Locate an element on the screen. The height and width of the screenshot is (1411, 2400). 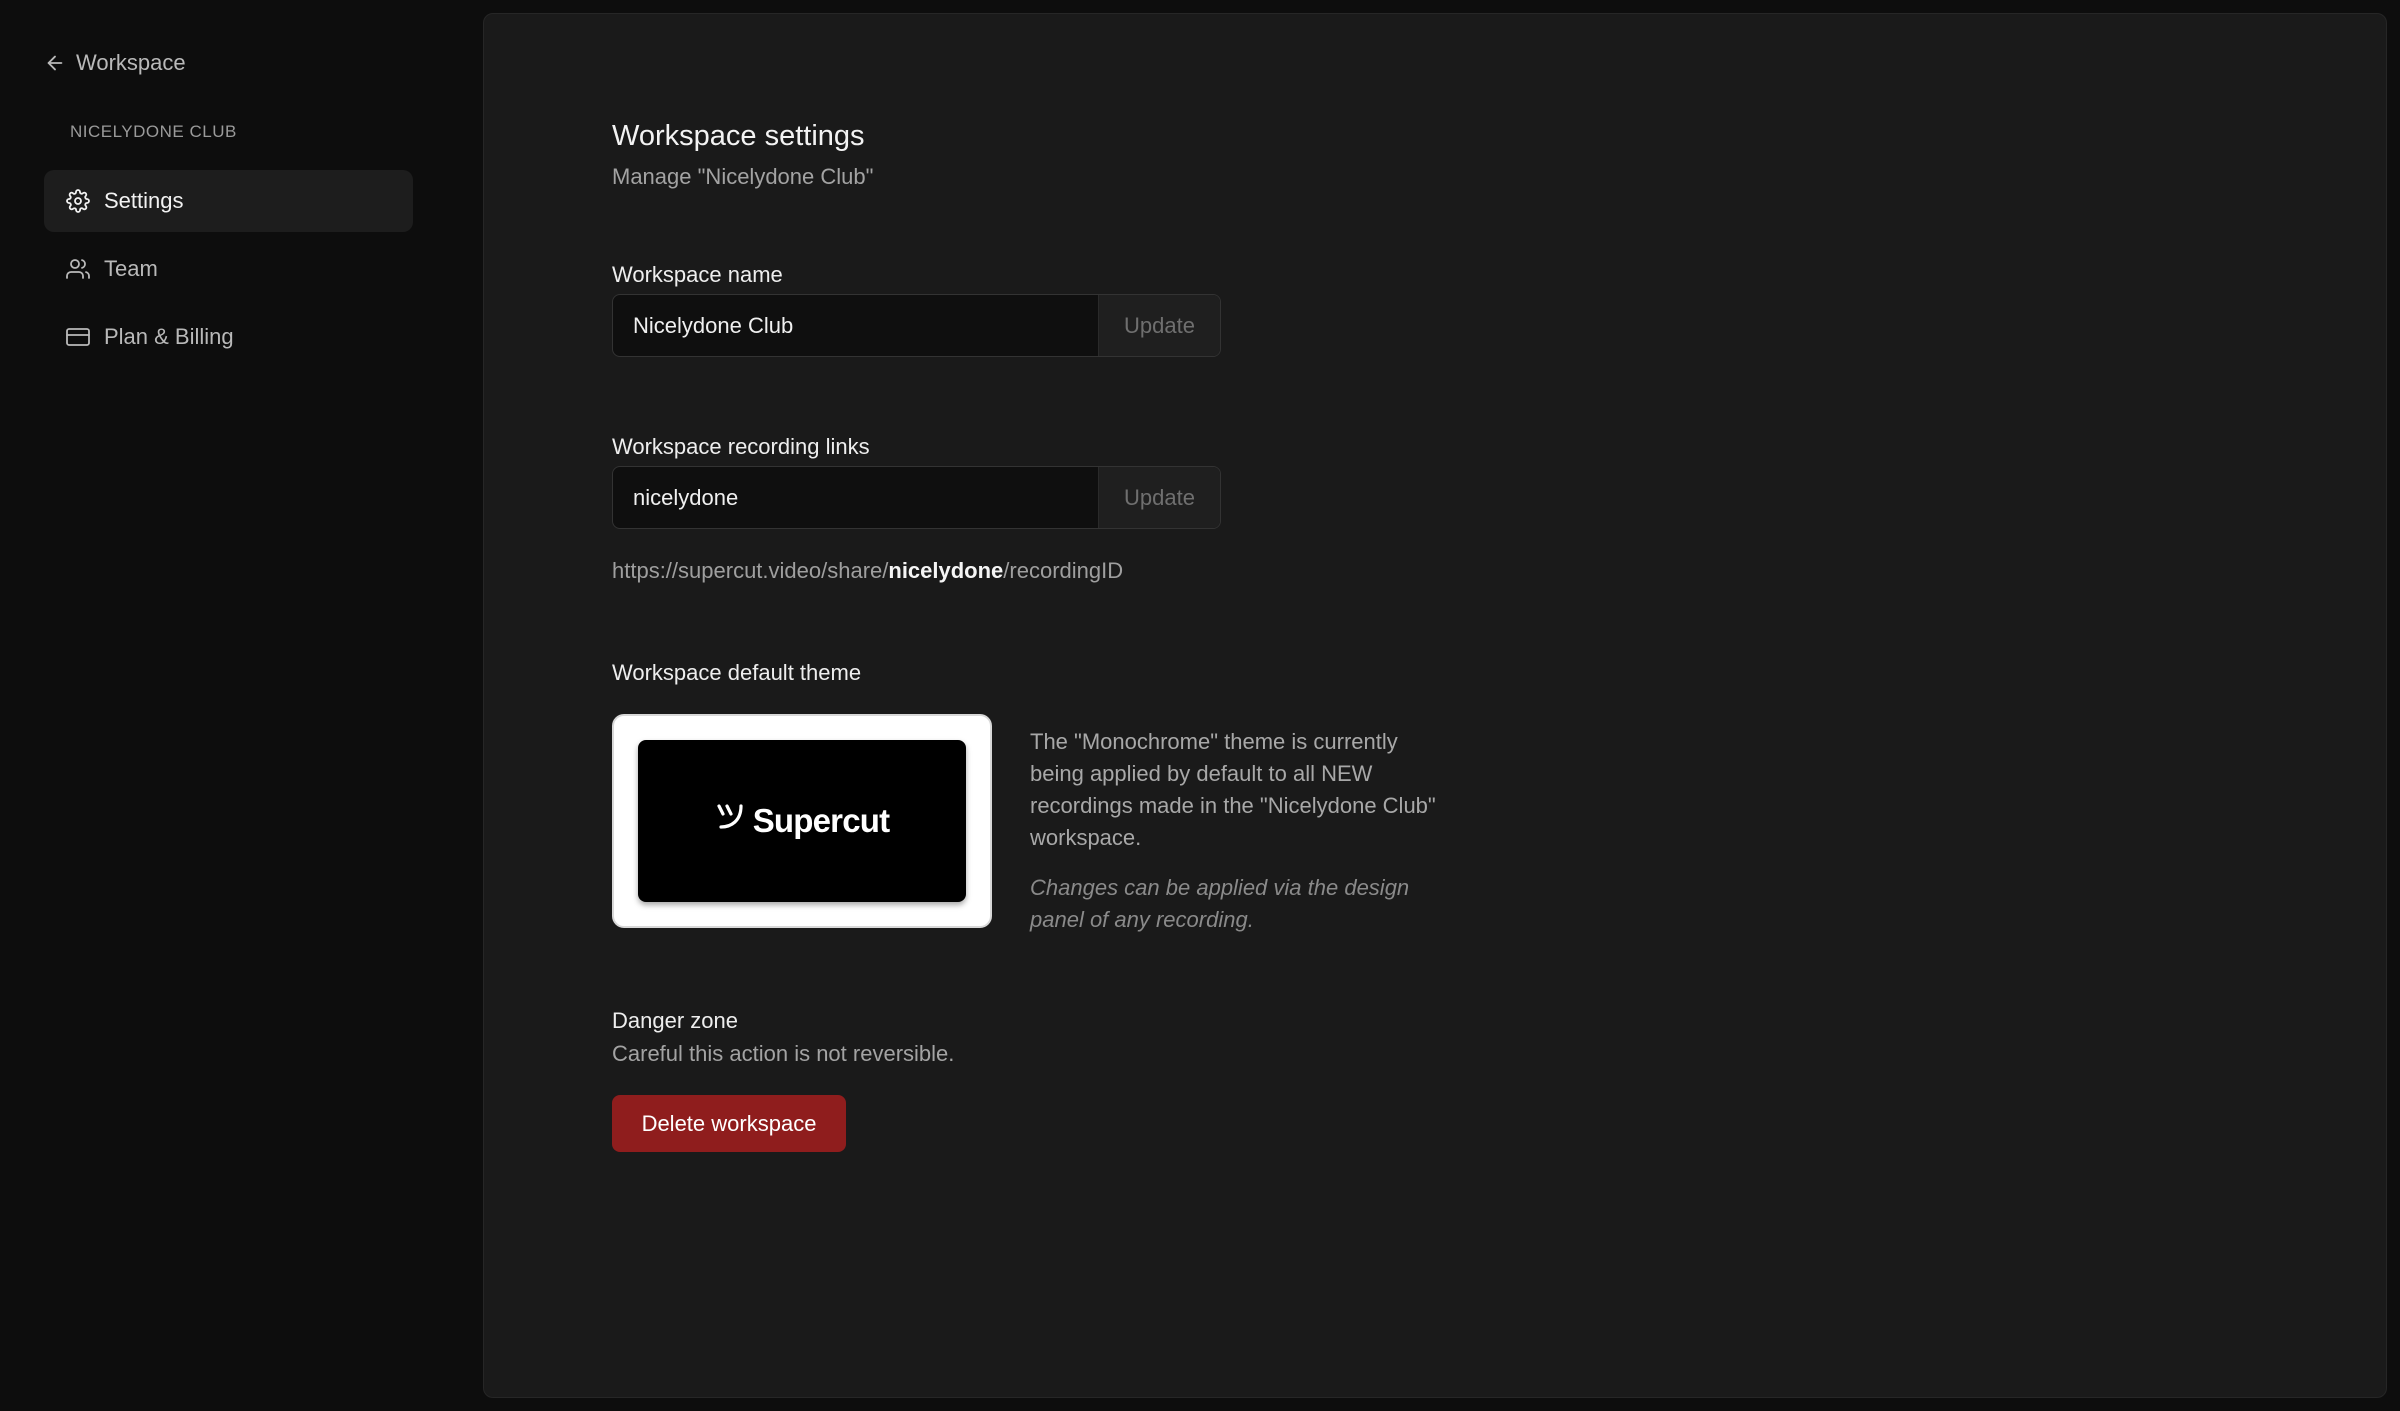
page-subtitle: Manage "Nicelydone Club" is located at coordinates (743, 176).